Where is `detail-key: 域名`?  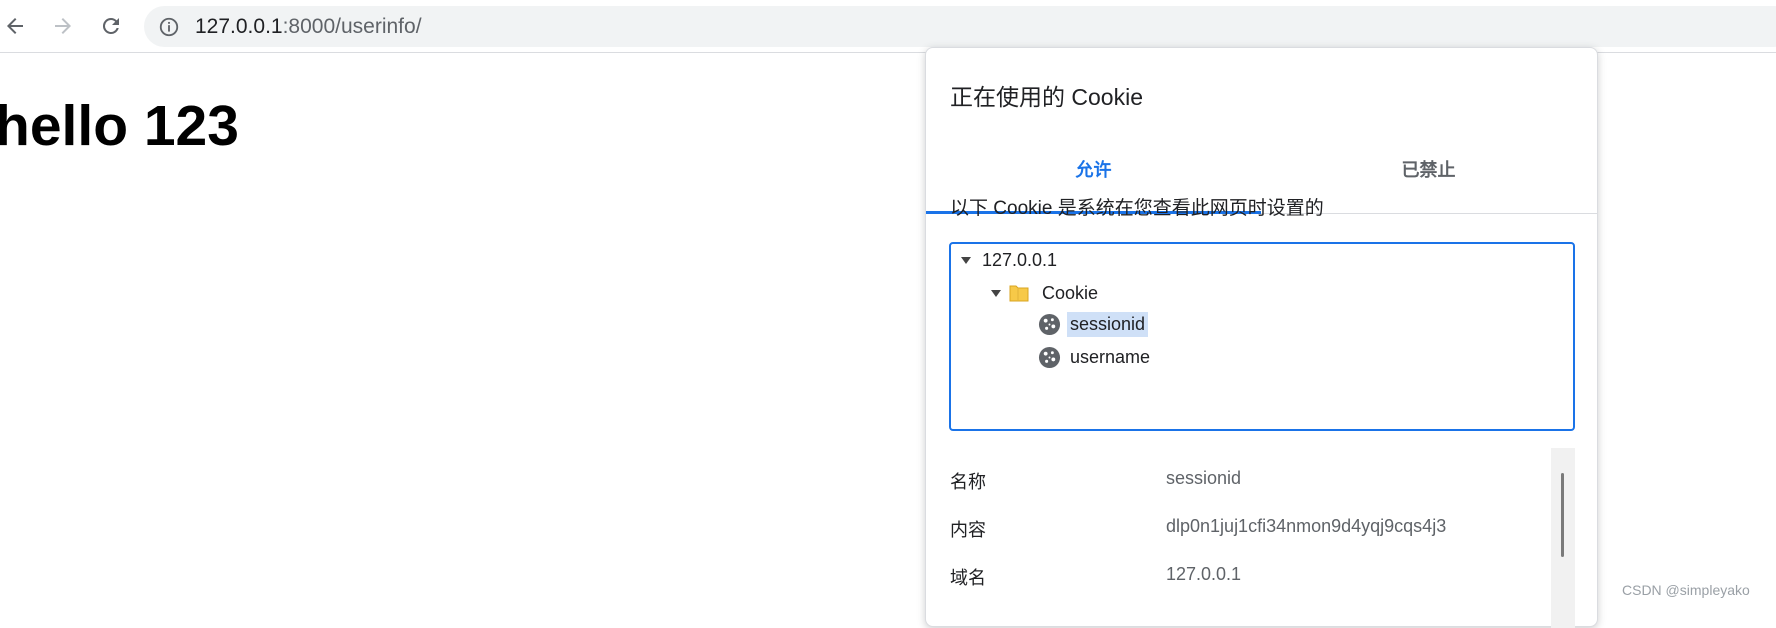
detail-key: 域名 is located at coordinates (968, 578).